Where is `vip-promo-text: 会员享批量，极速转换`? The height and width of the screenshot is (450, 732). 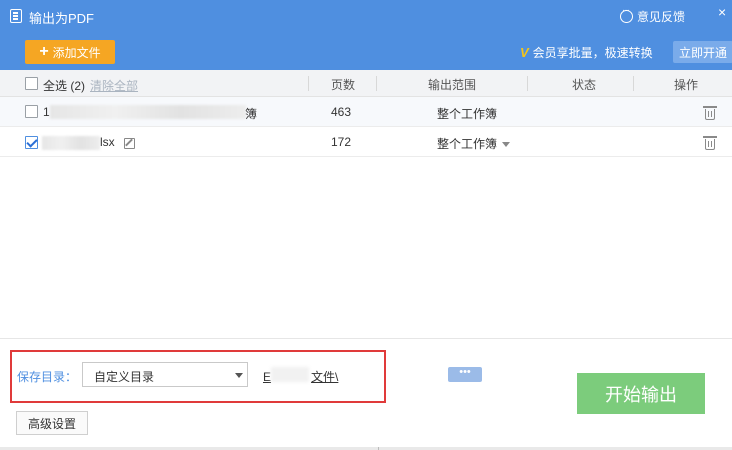
vip-promo-text: 会员享批量，极速转换 is located at coordinates (592, 53).